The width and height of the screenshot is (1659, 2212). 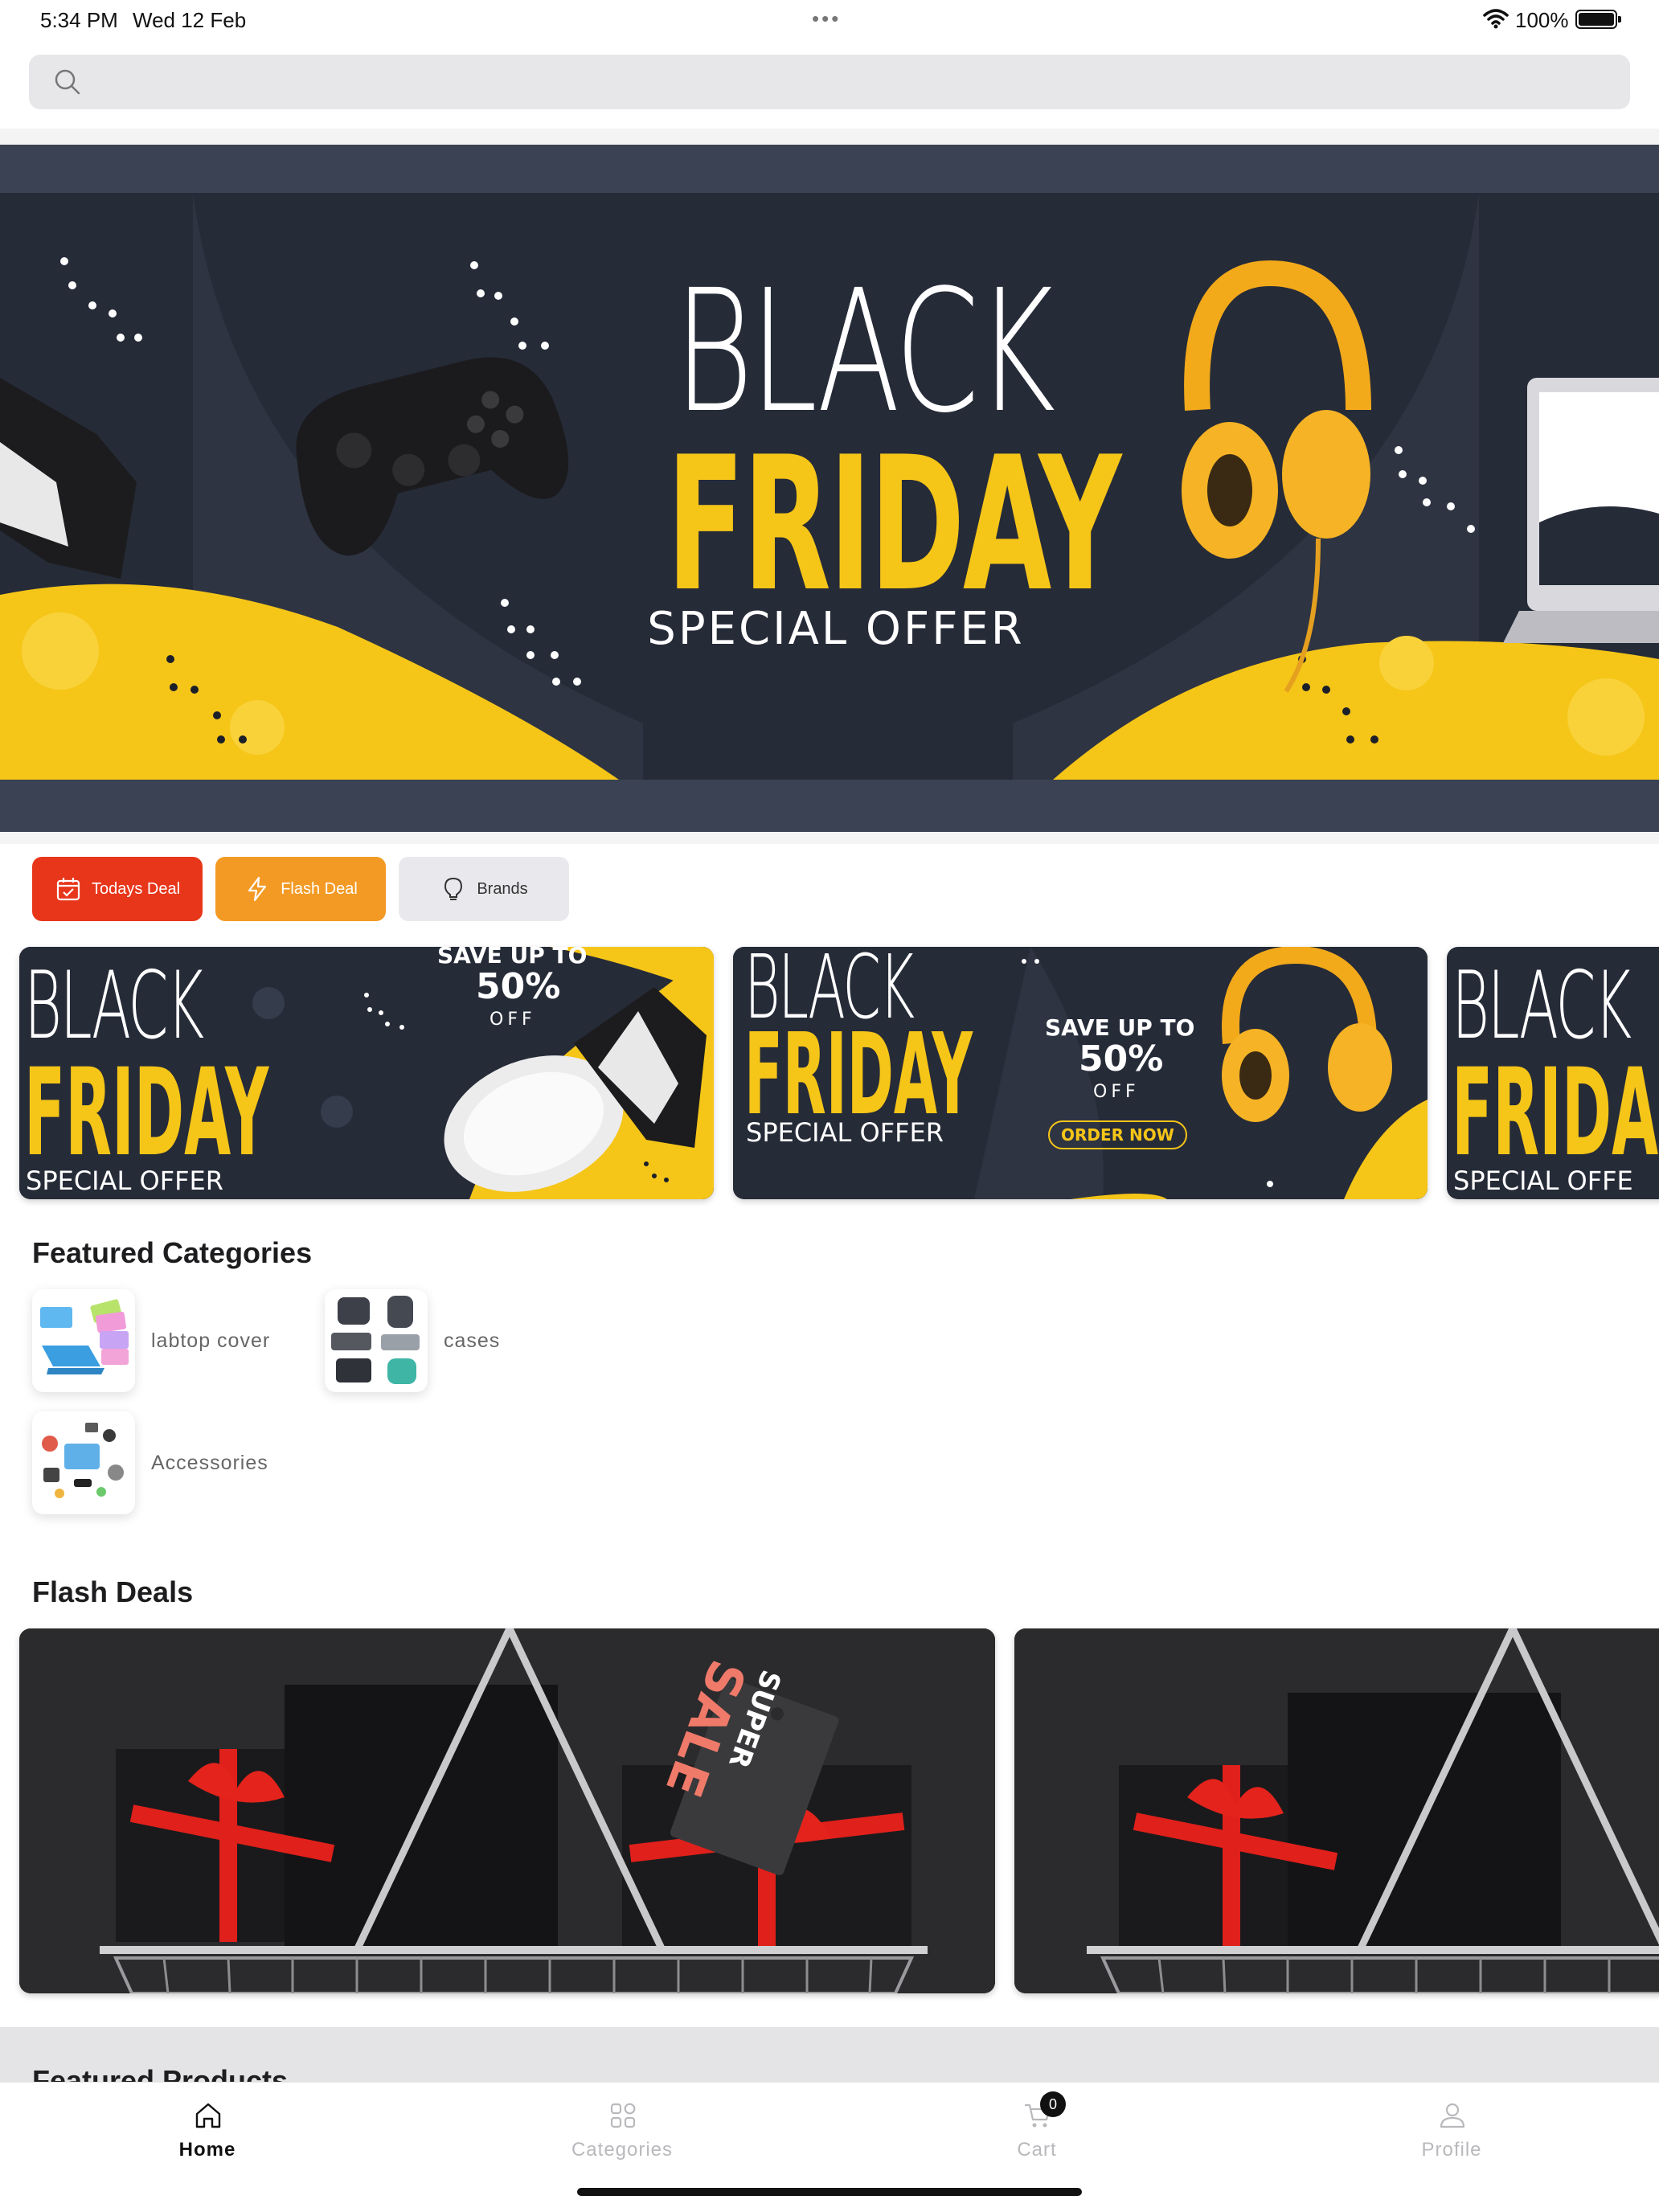 I want to click on battery-percent: 100%, so click(x=1542, y=20).